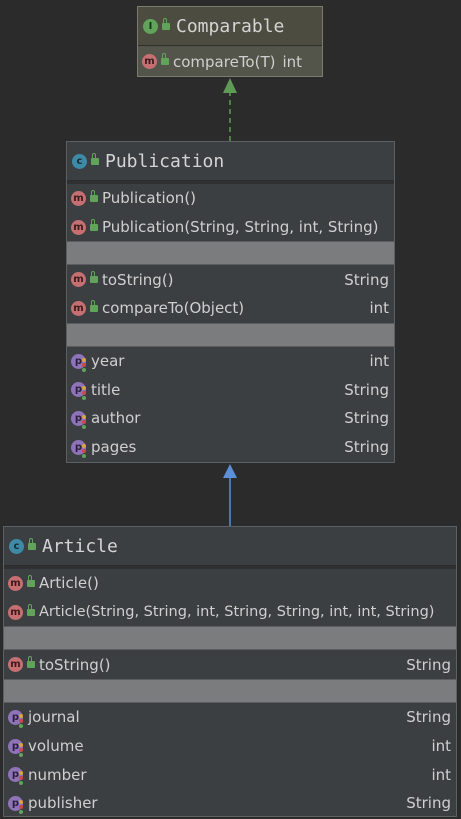  I want to click on extends-arrow, so click(230, 495).